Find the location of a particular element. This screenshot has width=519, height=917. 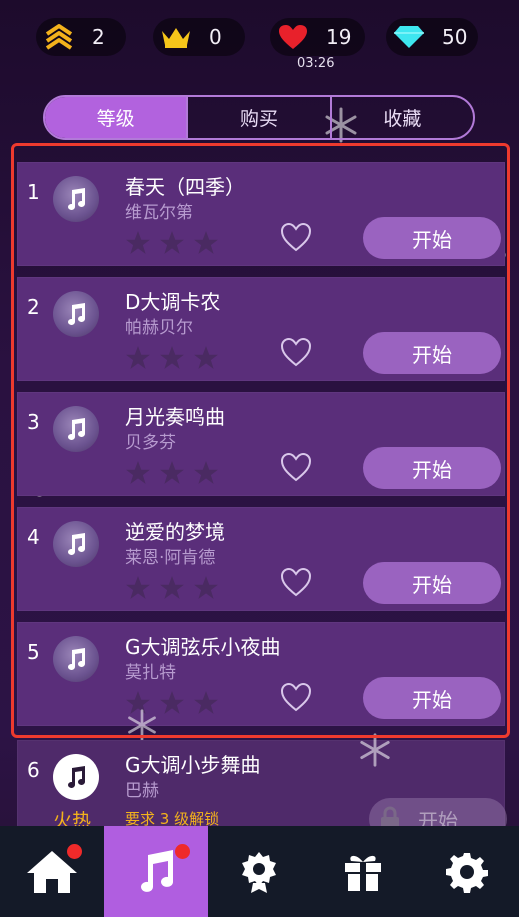

song-artist: 贝多芬 is located at coordinates (150, 443).